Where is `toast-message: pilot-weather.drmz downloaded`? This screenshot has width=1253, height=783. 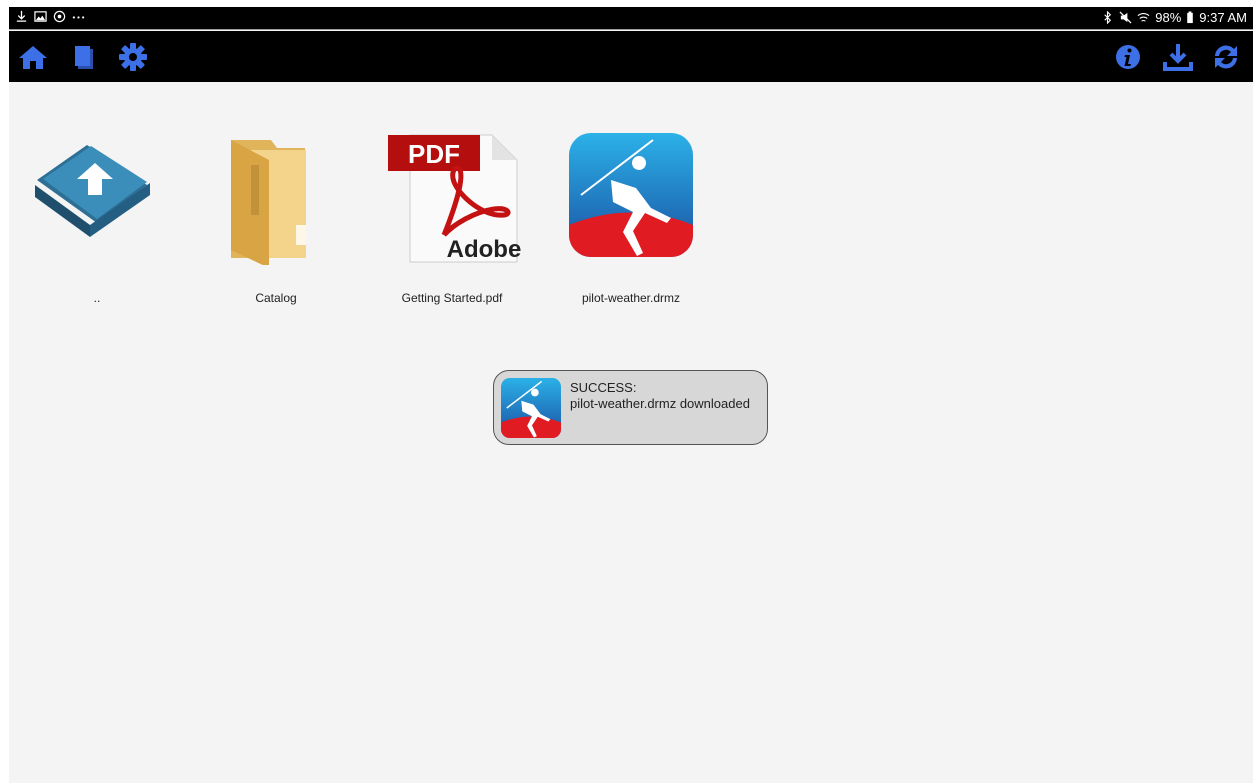
toast-message: pilot-weather.drmz downloaded is located at coordinates (660, 403).